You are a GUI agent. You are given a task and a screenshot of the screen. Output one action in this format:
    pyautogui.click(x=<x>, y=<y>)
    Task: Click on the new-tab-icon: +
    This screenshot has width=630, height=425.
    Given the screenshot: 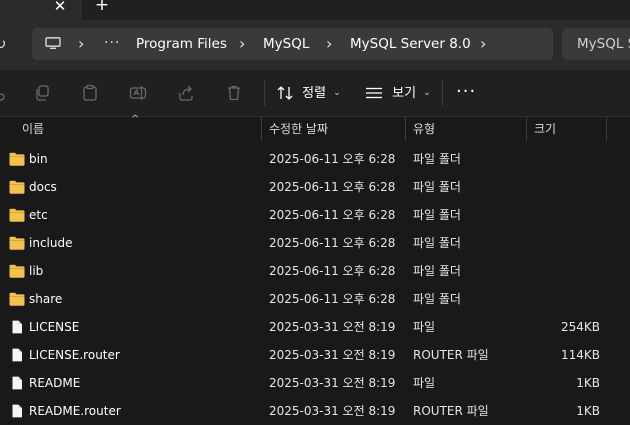 What is the action you would take?
    pyautogui.click(x=102, y=7)
    